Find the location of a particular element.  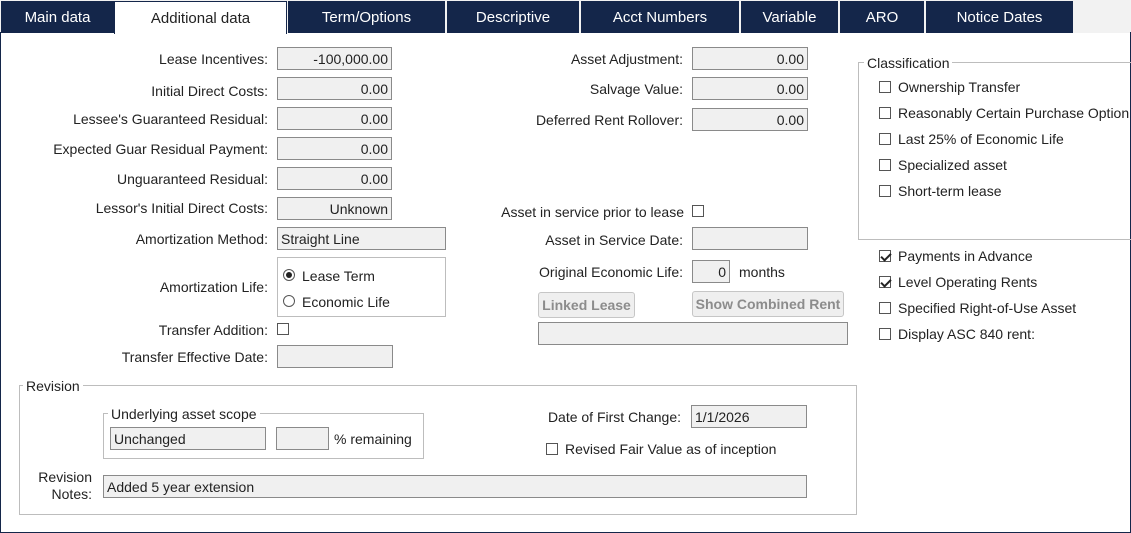

payments-in-advance-label: Payments in Advance is located at coordinates (965, 256).